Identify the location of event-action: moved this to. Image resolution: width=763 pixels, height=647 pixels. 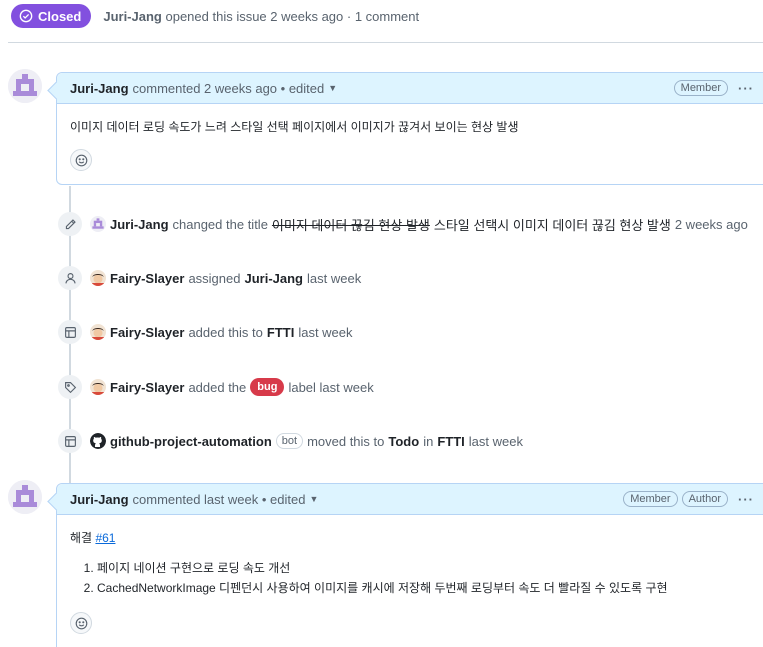
(346, 441).